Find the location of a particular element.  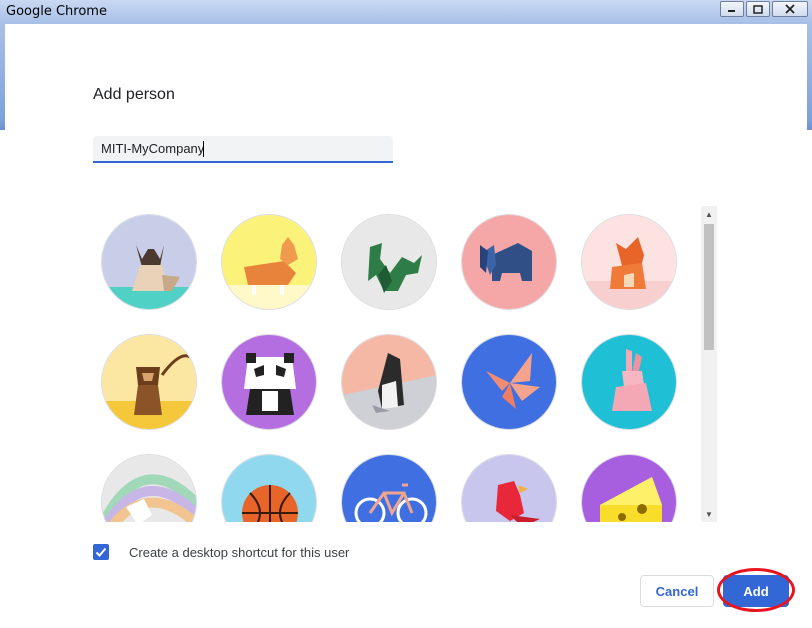

unicorn-icon is located at coordinates (149, 488).